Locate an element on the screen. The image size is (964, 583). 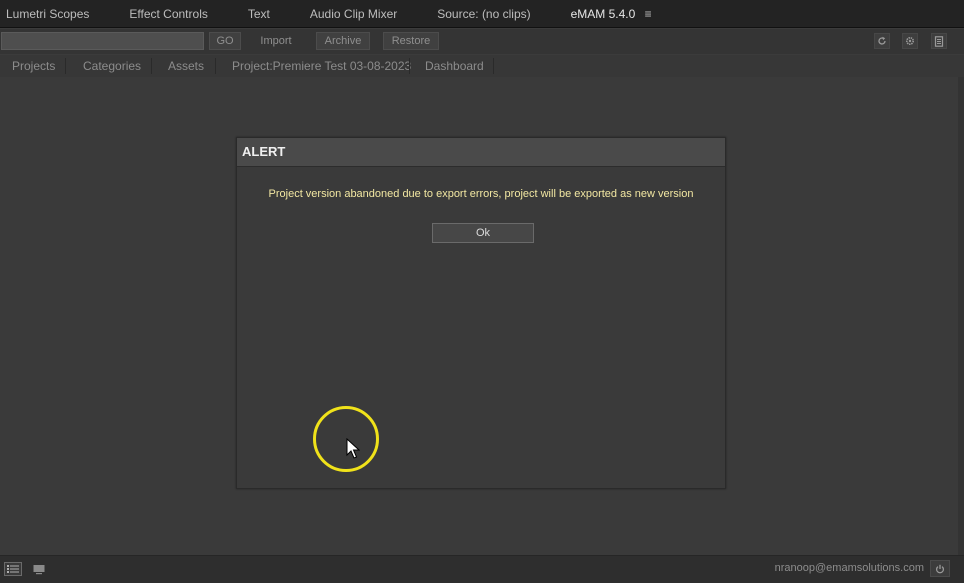
monitor-icon is located at coordinates (39, 569).